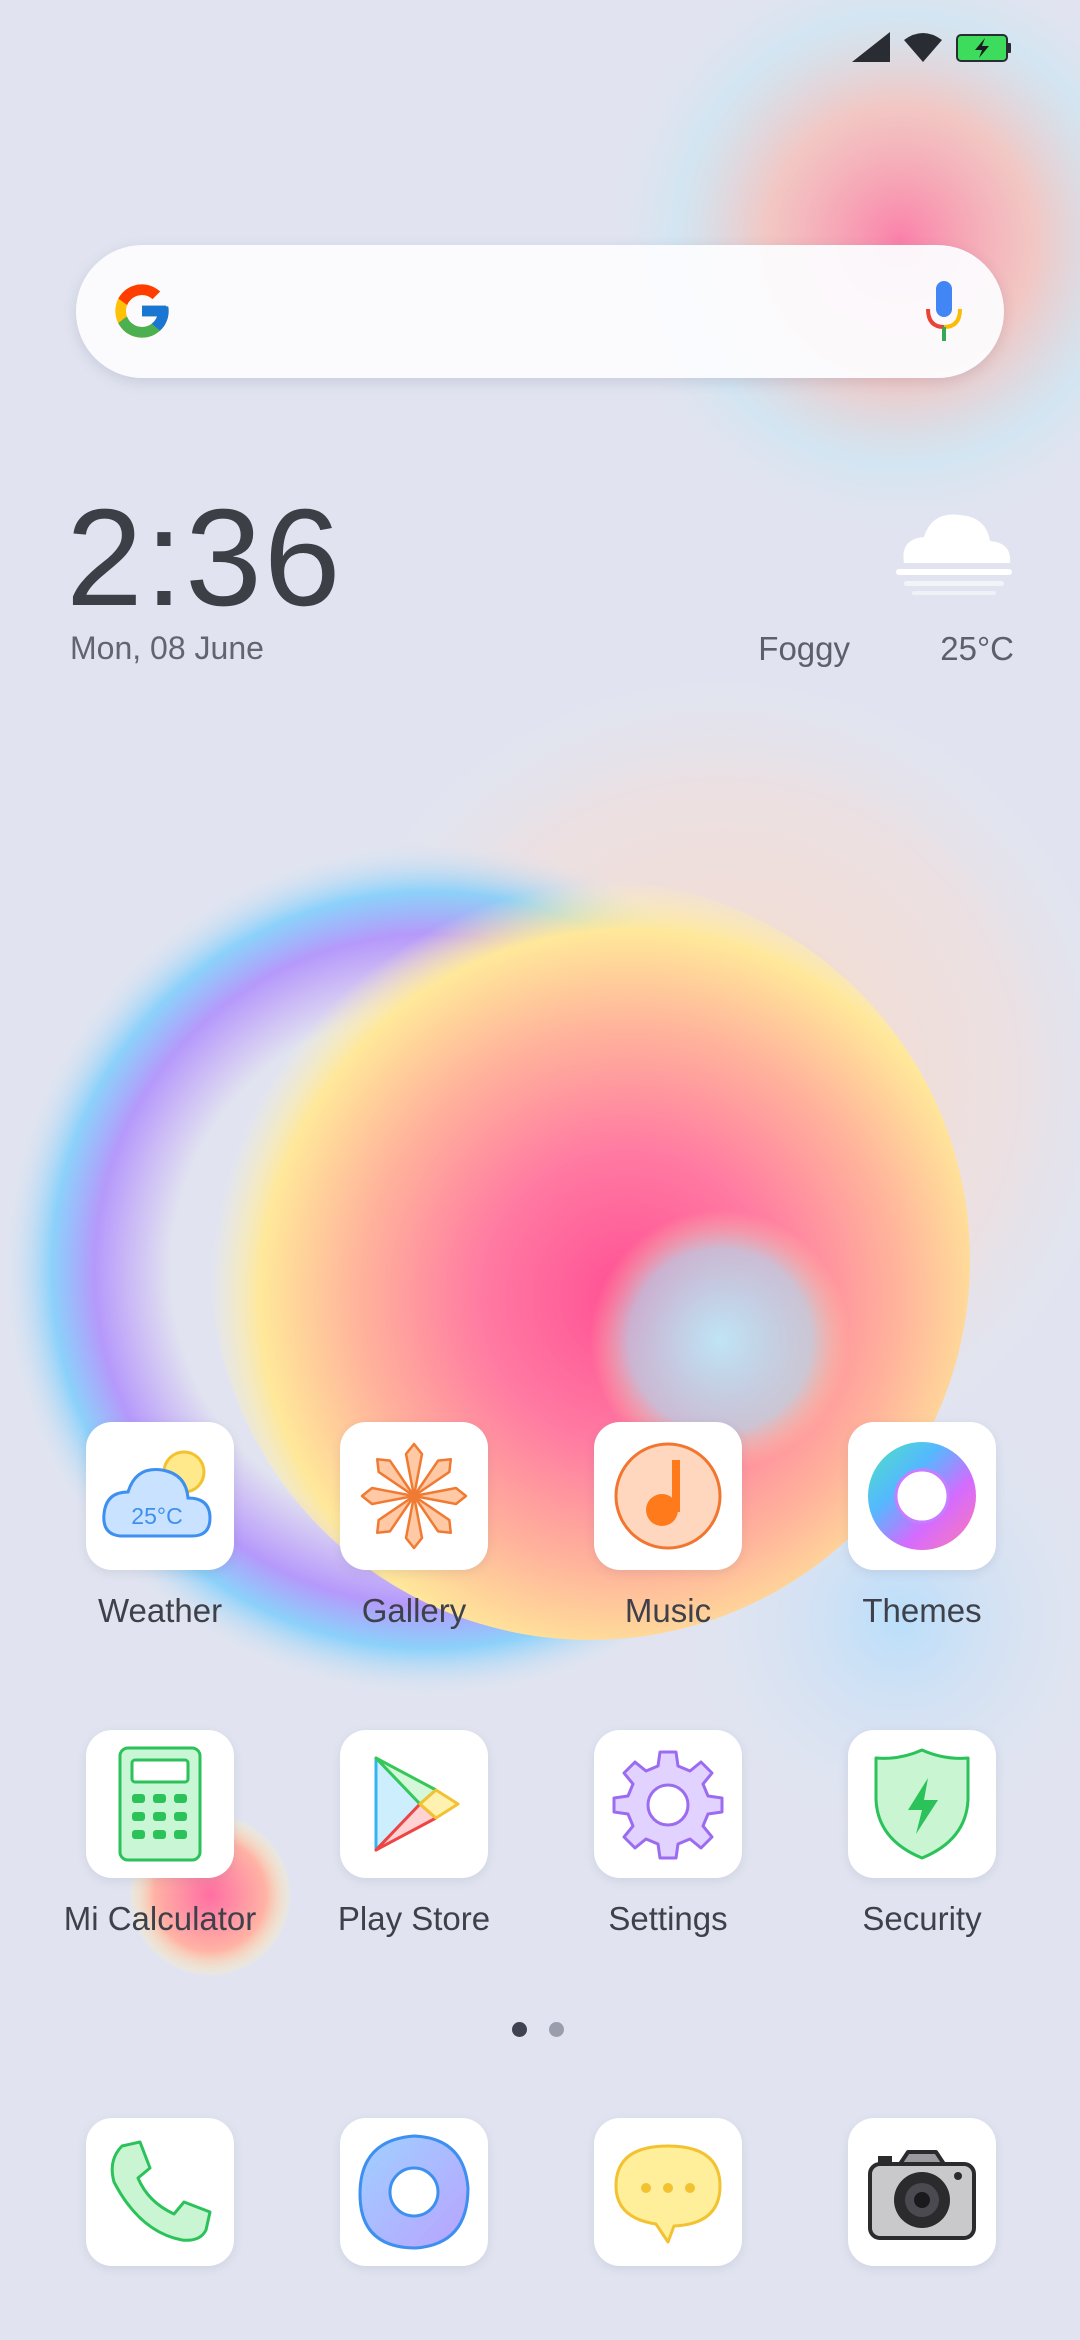 This screenshot has width=1080, height=2340. What do you see at coordinates (668, 1610) in the screenshot?
I see `app-label-music: Music` at bounding box center [668, 1610].